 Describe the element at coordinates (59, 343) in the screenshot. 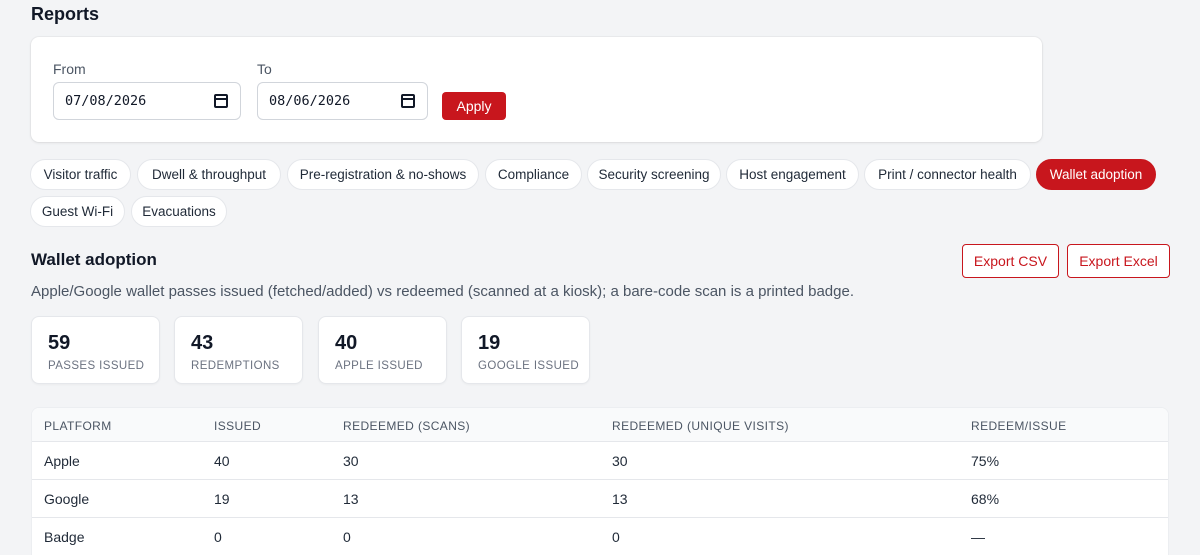

I see `stat-value: 59` at that location.